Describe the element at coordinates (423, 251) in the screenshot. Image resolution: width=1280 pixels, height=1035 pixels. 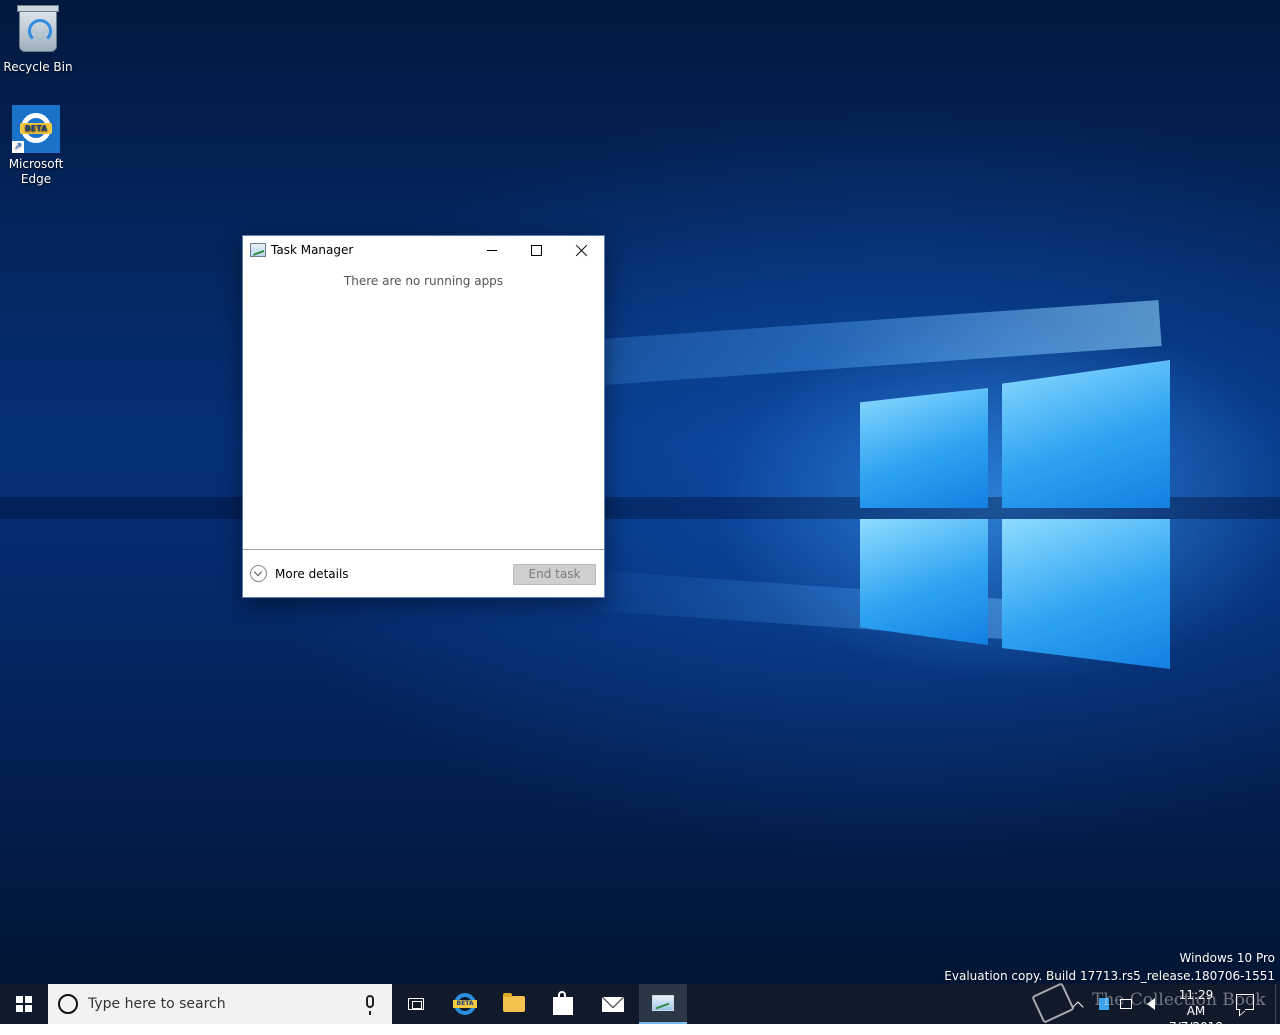
I see `task-manager-titlebar: Task Manager` at that location.